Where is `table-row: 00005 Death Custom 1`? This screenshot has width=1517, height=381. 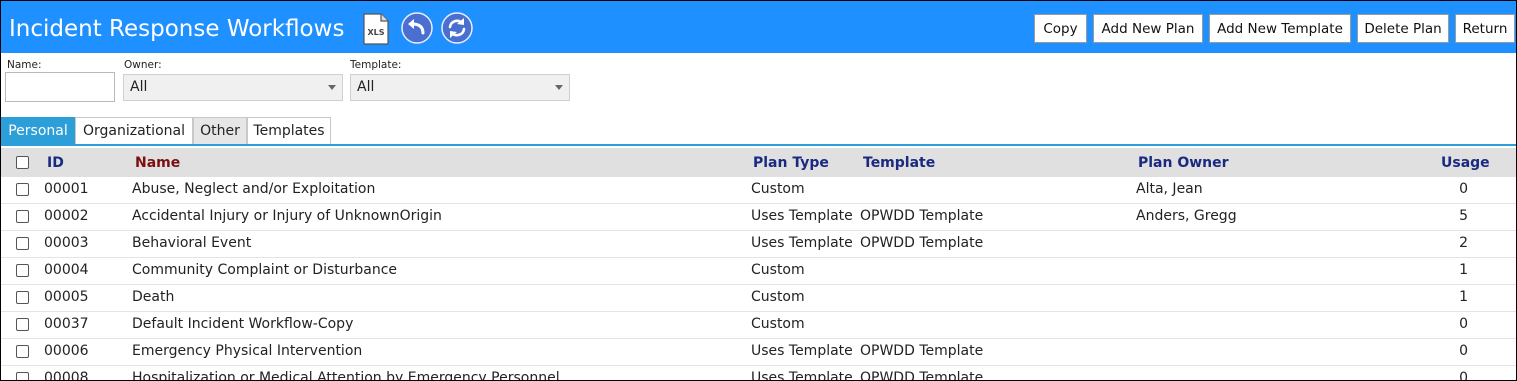
table-row: 00005 Death Custom 1 is located at coordinates (758, 298).